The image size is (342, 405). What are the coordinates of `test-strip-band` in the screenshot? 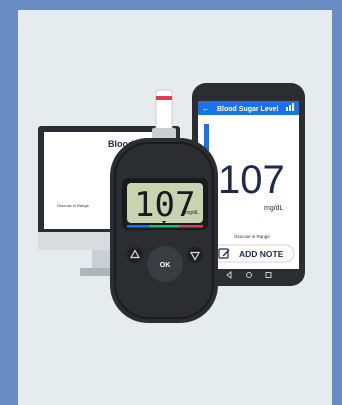 It's located at (164, 98).